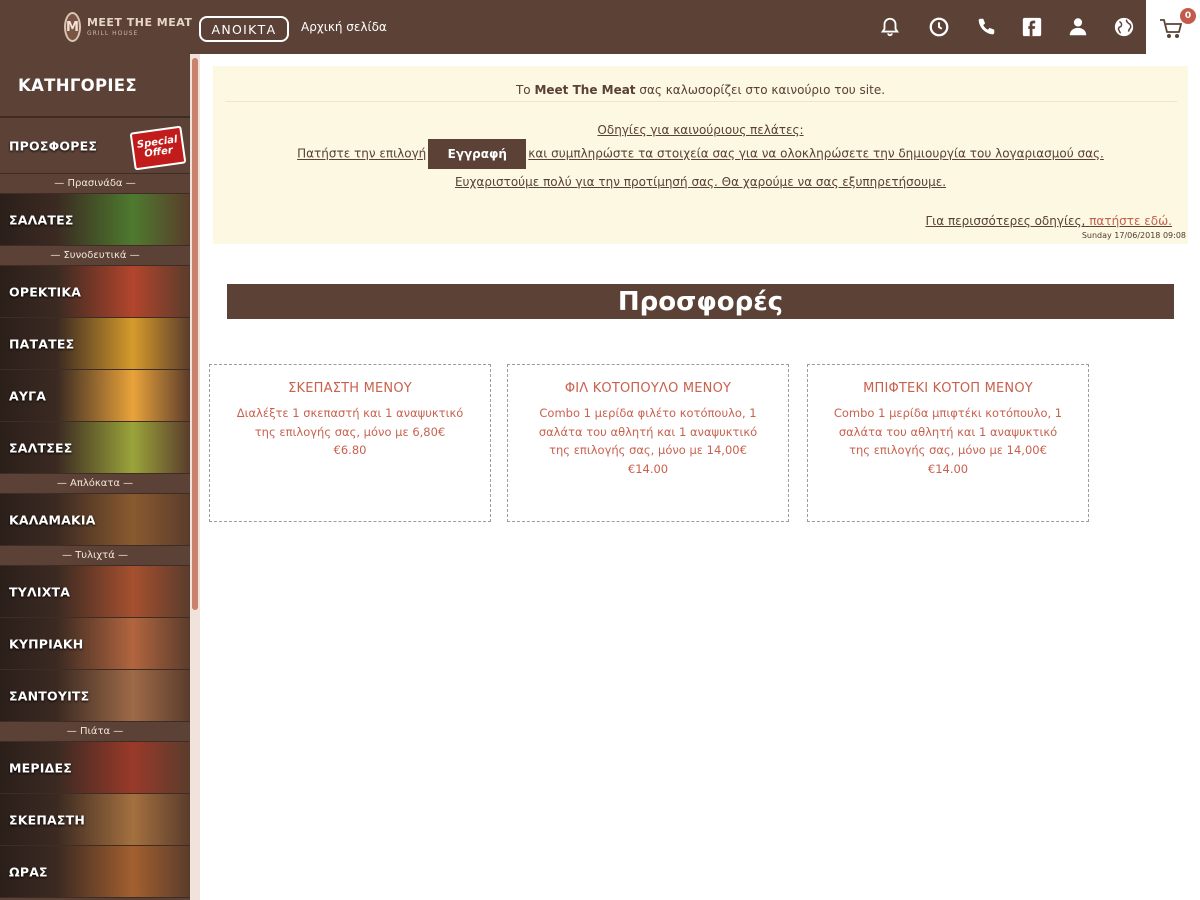  I want to click on cart-count-badge: 0, so click(1188, 16).